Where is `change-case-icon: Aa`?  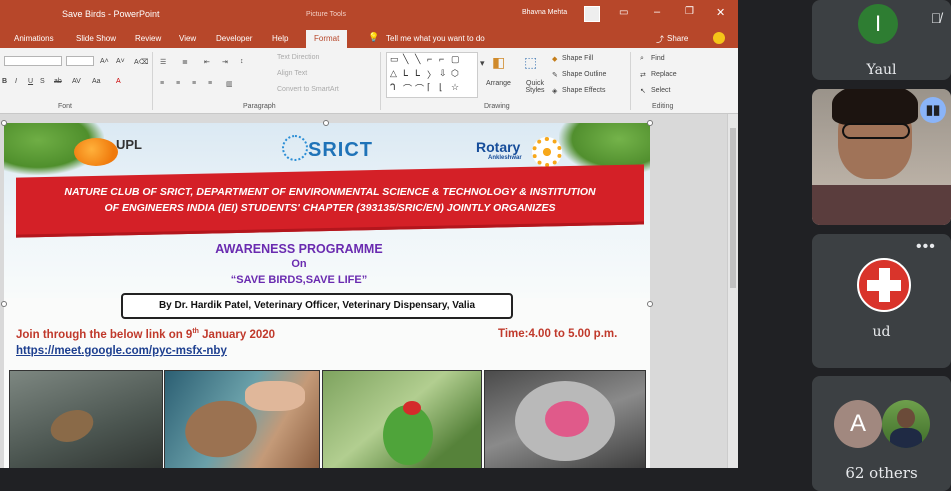 change-case-icon: Aa is located at coordinates (96, 81).